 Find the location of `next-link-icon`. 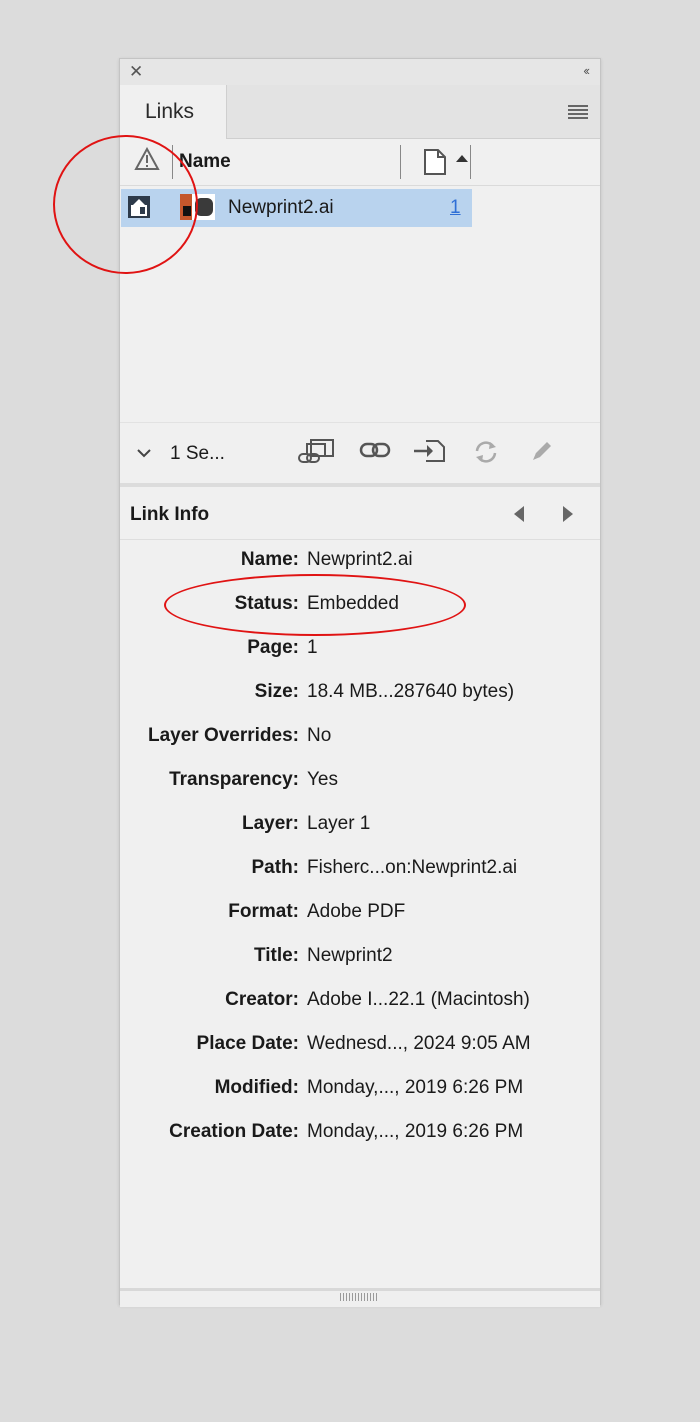

next-link-icon is located at coordinates (568, 514).